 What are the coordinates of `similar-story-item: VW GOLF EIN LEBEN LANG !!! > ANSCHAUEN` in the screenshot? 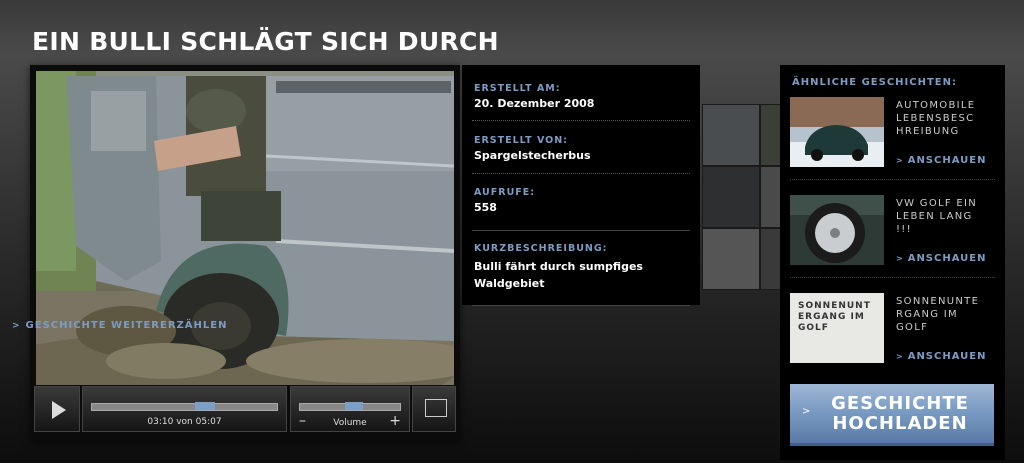 It's located at (892, 235).